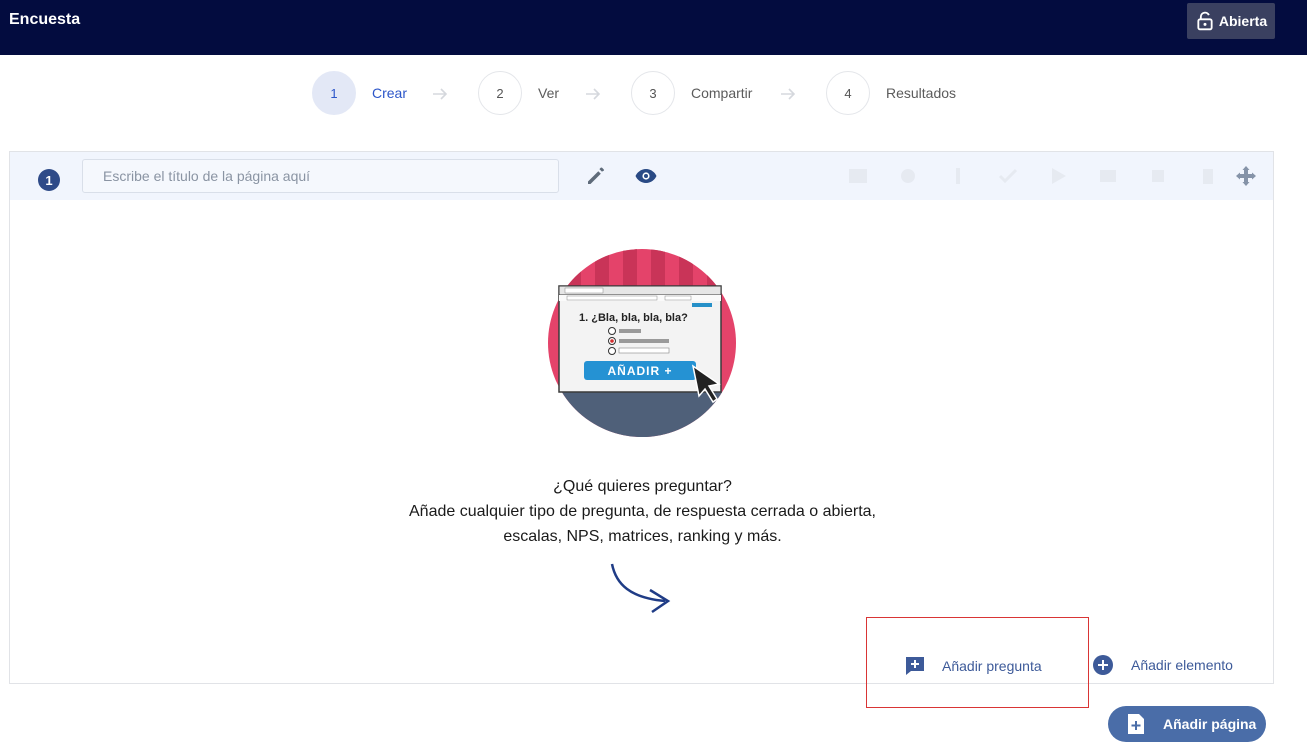 This screenshot has height=753, width=1307. What do you see at coordinates (45, 19) in the screenshot?
I see `app-title: Encuesta` at bounding box center [45, 19].